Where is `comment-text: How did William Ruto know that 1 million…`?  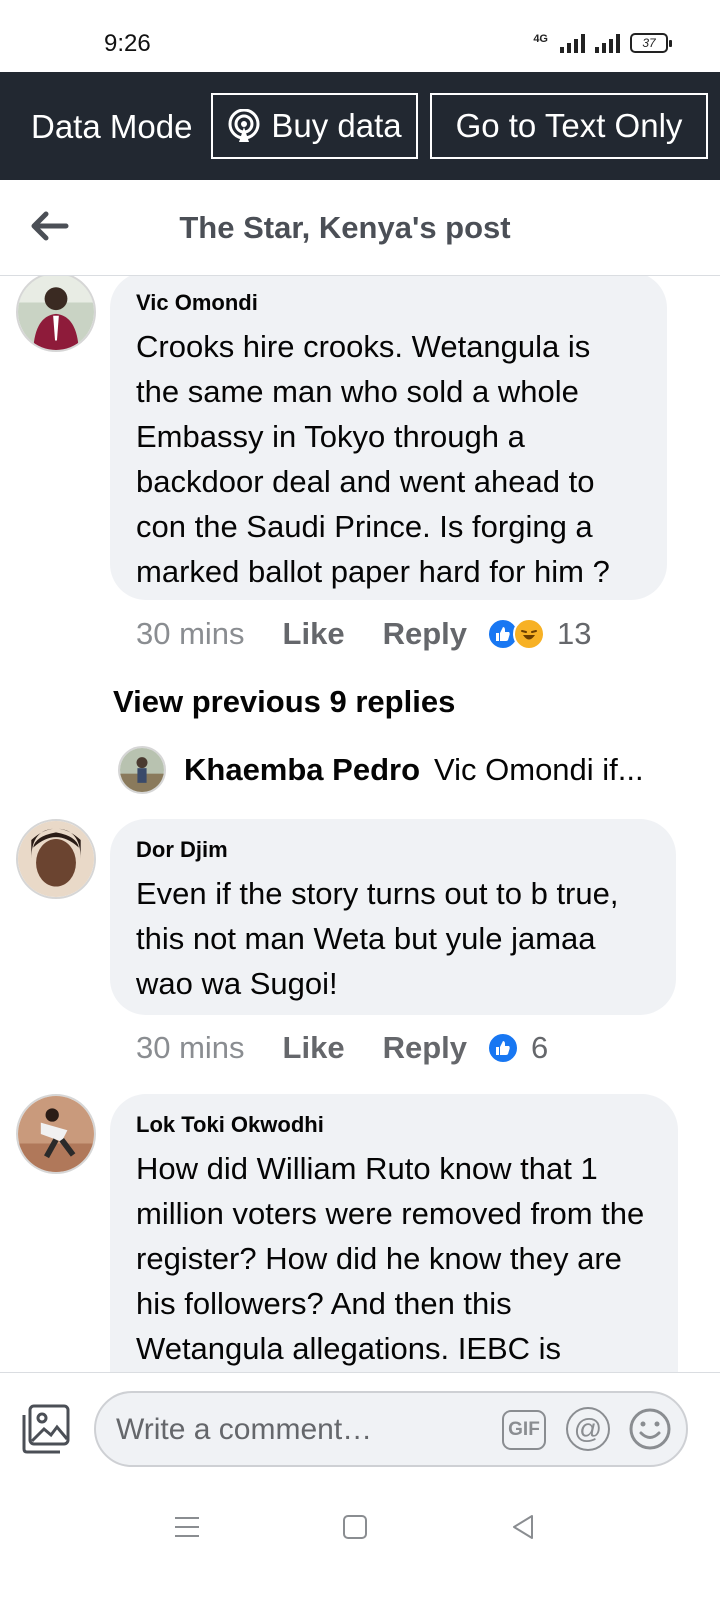
comment-text: How did William Ruto know that 1 million… is located at coordinates (390, 1258).